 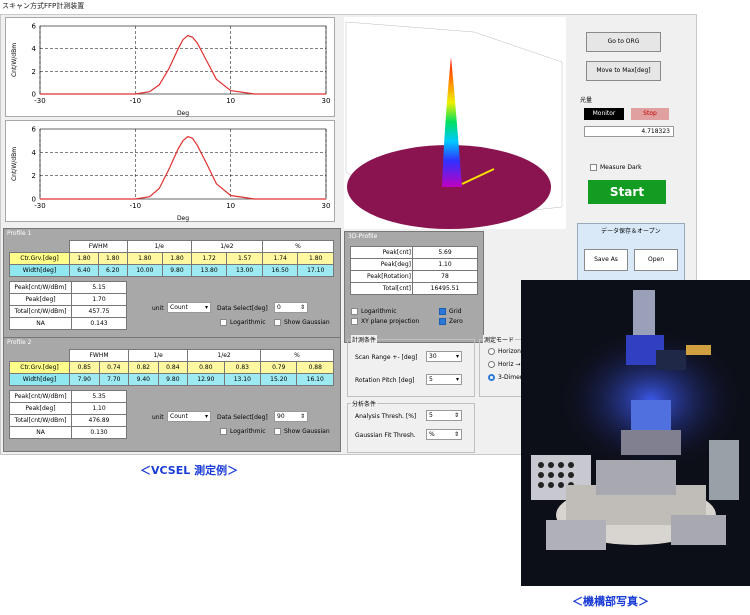 What do you see at coordinates (442, 321) in the screenshot?
I see `zero-checkbox` at bounding box center [442, 321].